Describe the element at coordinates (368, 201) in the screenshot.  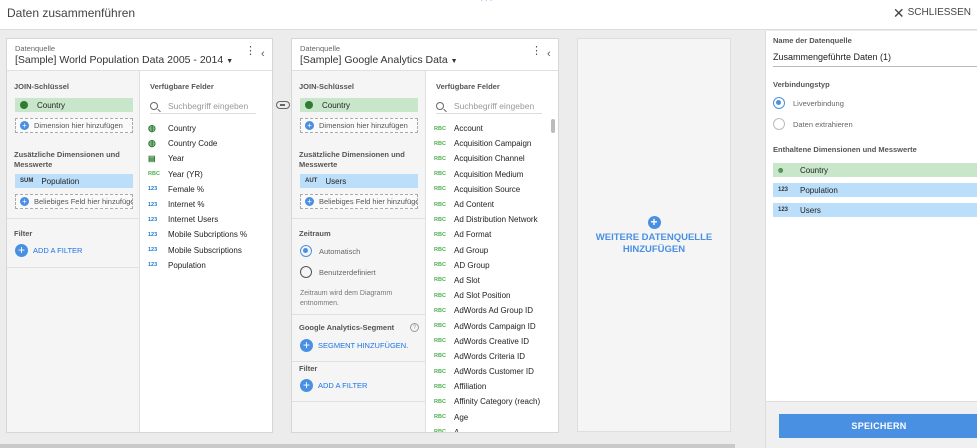
I see `add-field-label: Beliebiges Feld hier hinzufügen` at that location.